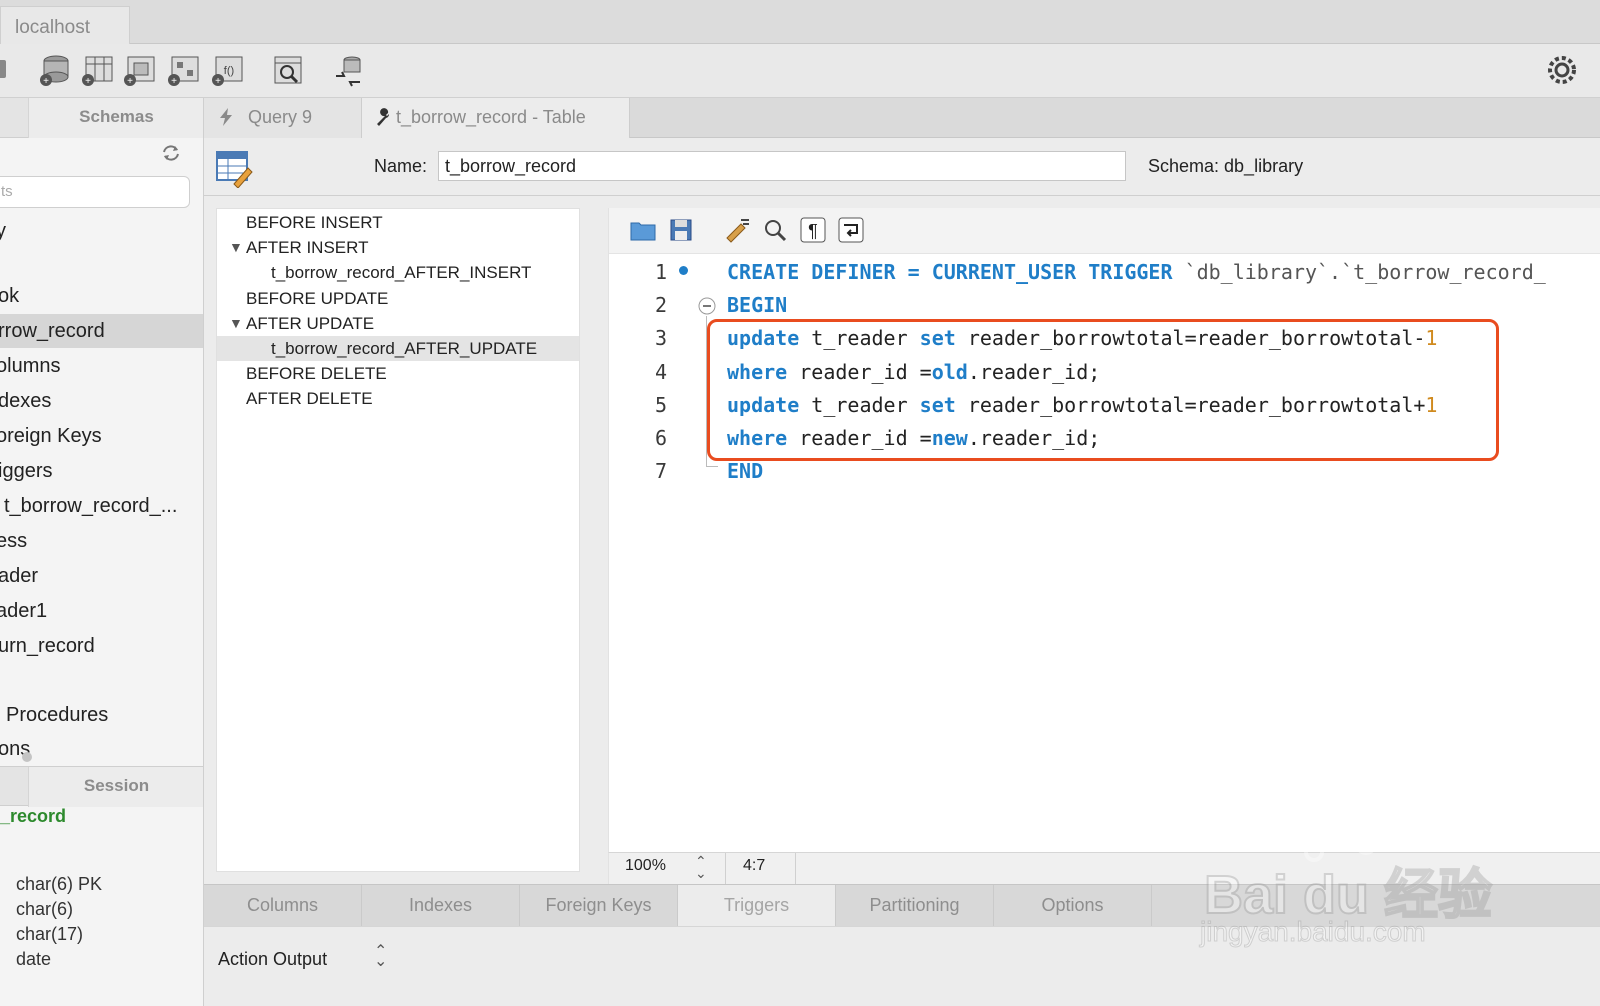 Image resolution: width=1600 pixels, height=1006 pixels. I want to click on tab-session: Session, so click(115, 787).